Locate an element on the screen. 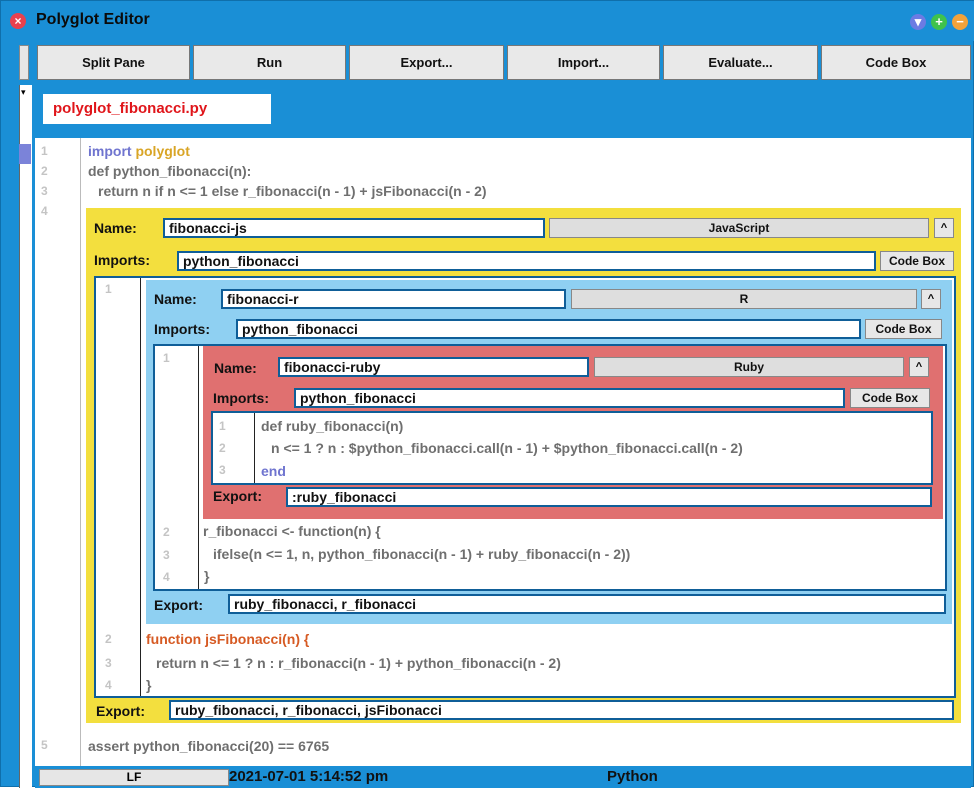 This screenshot has height=788, width=974. code-line: import polyglot is located at coordinates (139, 151).